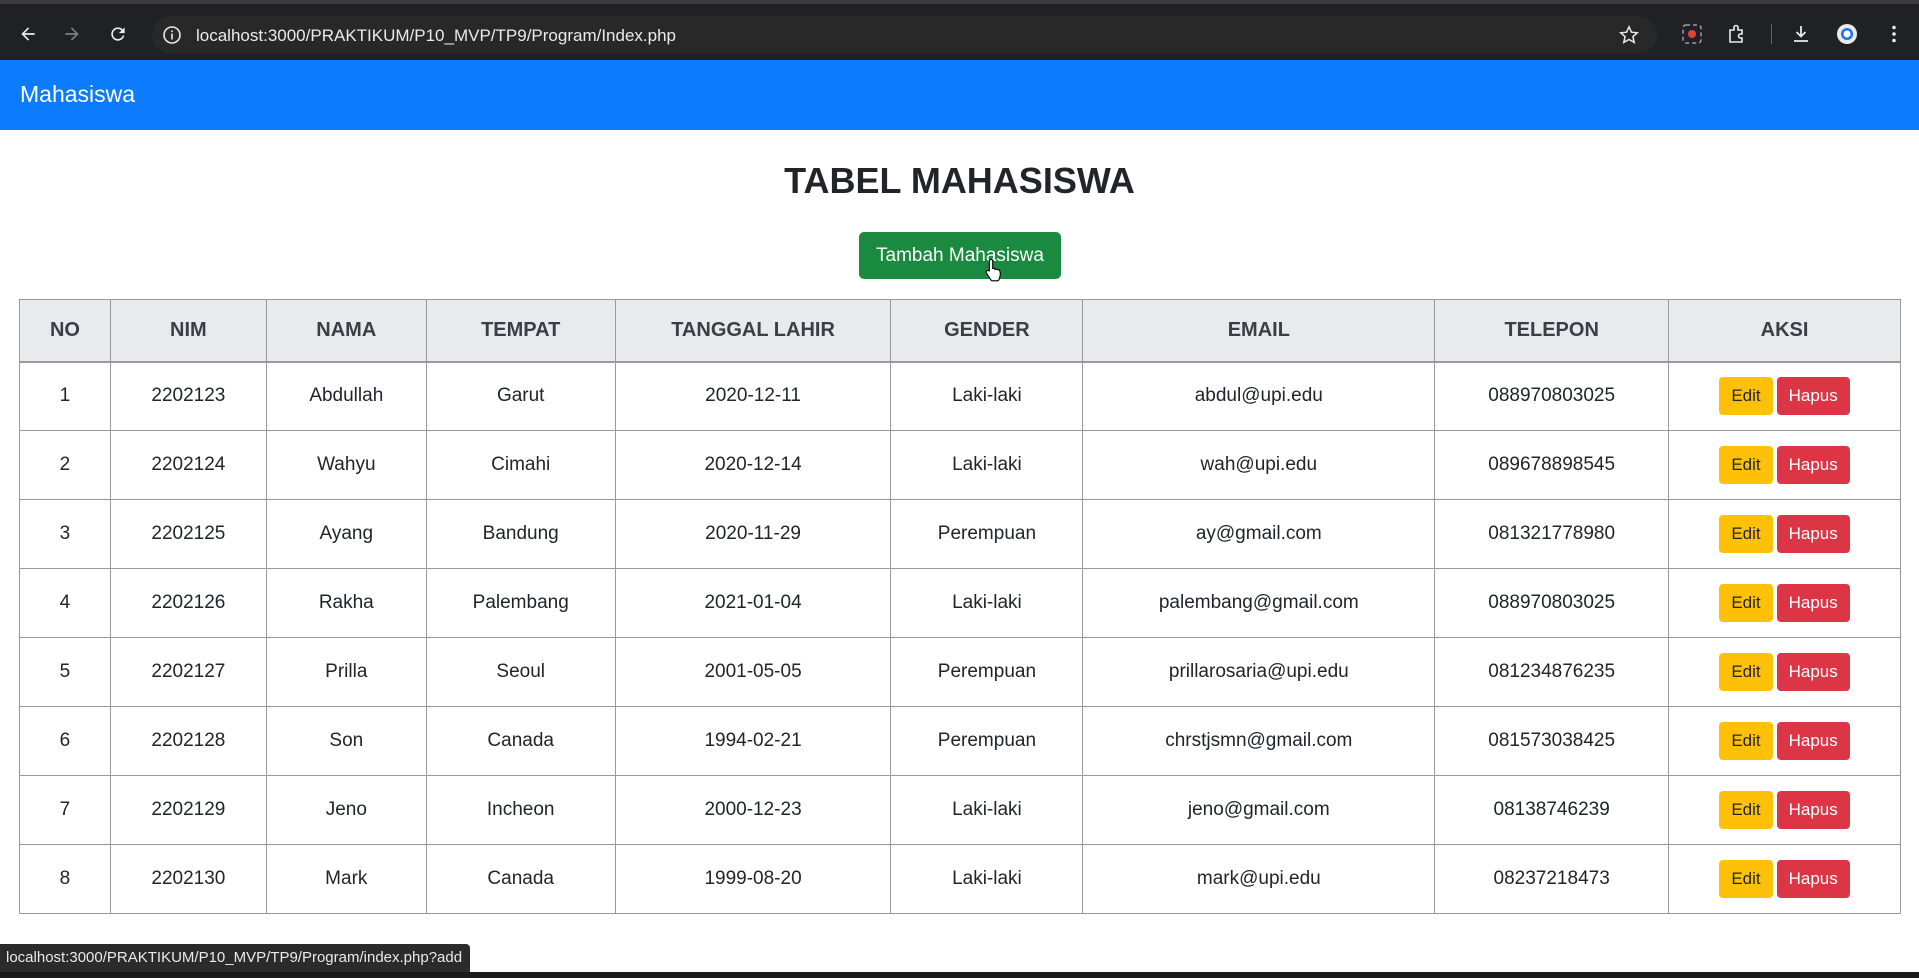 The image size is (1919, 978). I want to click on window-bottom-edge, so click(959, 975).